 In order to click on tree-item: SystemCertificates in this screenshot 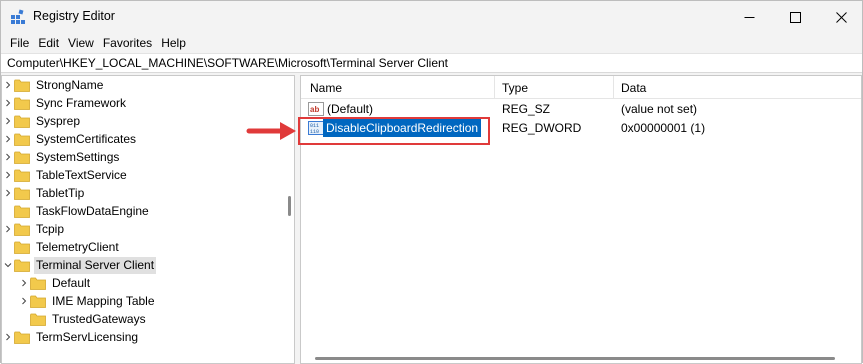, I will do `click(70, 139)`.